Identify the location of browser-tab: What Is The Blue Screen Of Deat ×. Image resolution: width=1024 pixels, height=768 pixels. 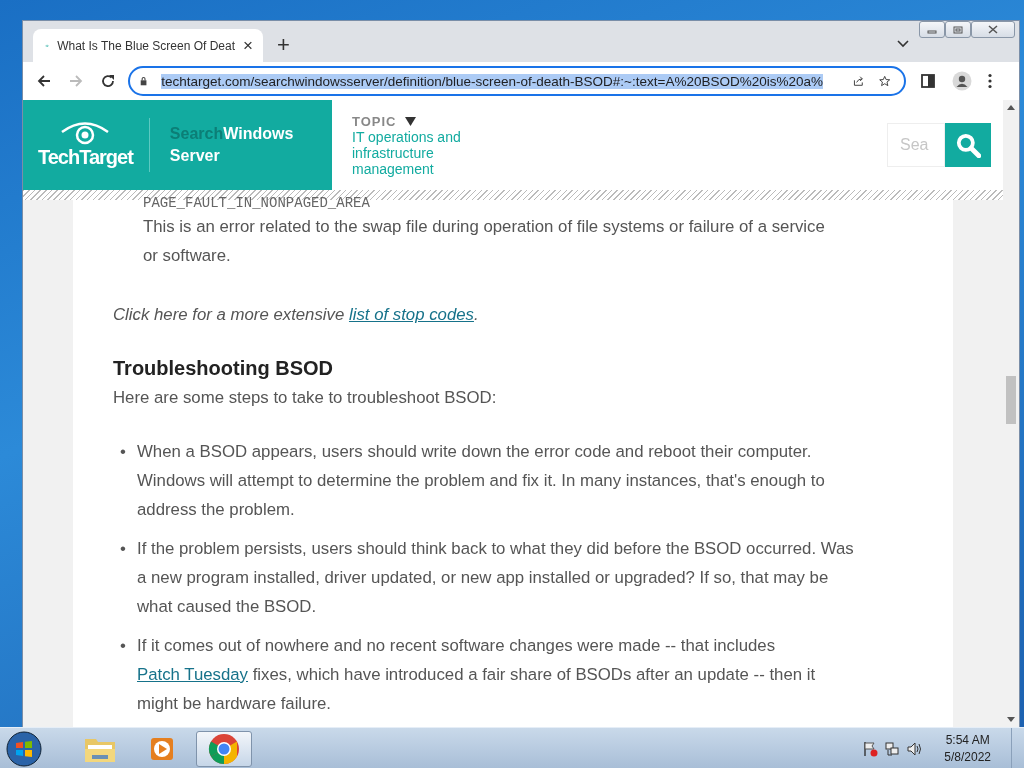
(148, 45).